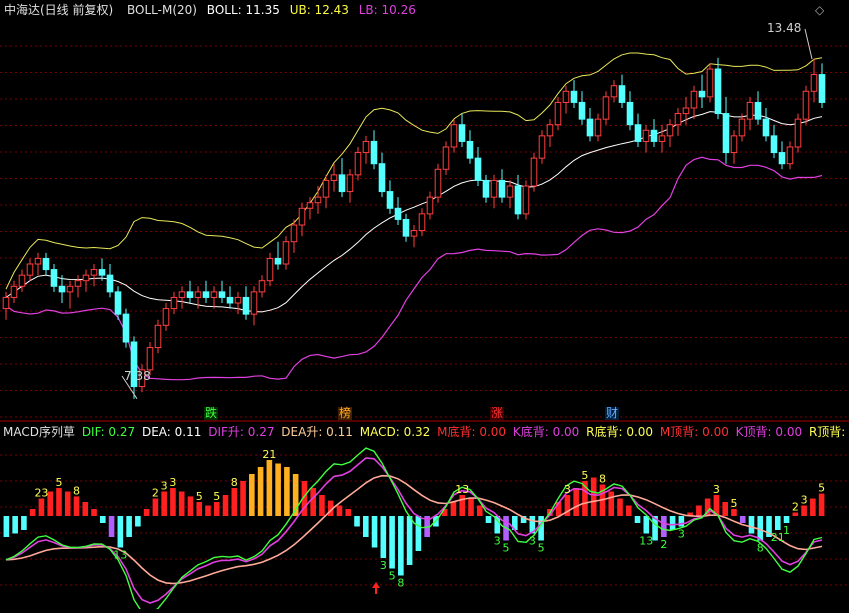 Image resolution: width=849 pixels, height=613 pixels. What do you see at coordinates (497, 413) in the screenshot?
I see `signal-zhang: 涨` at bounding box center [497, 413].